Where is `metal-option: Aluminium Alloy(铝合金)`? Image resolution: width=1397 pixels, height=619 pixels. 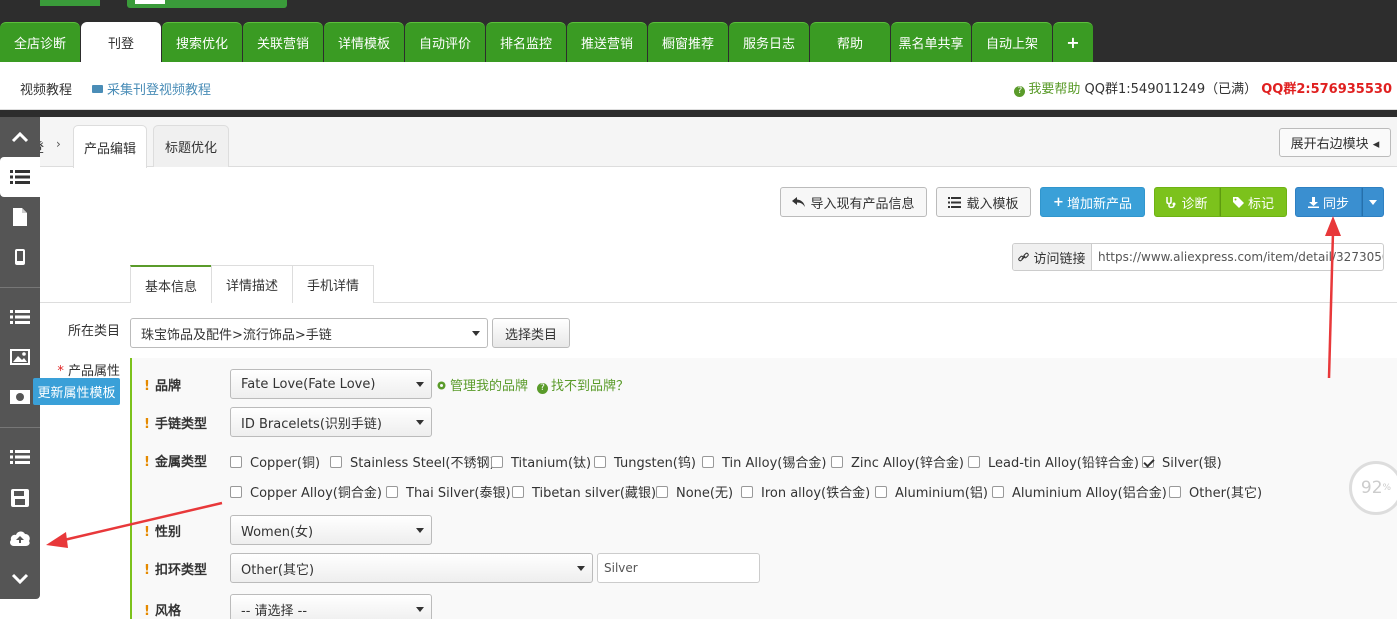
metal-option: Aluminium Alloy(铝合金) is located at coordinates (1079, 491).